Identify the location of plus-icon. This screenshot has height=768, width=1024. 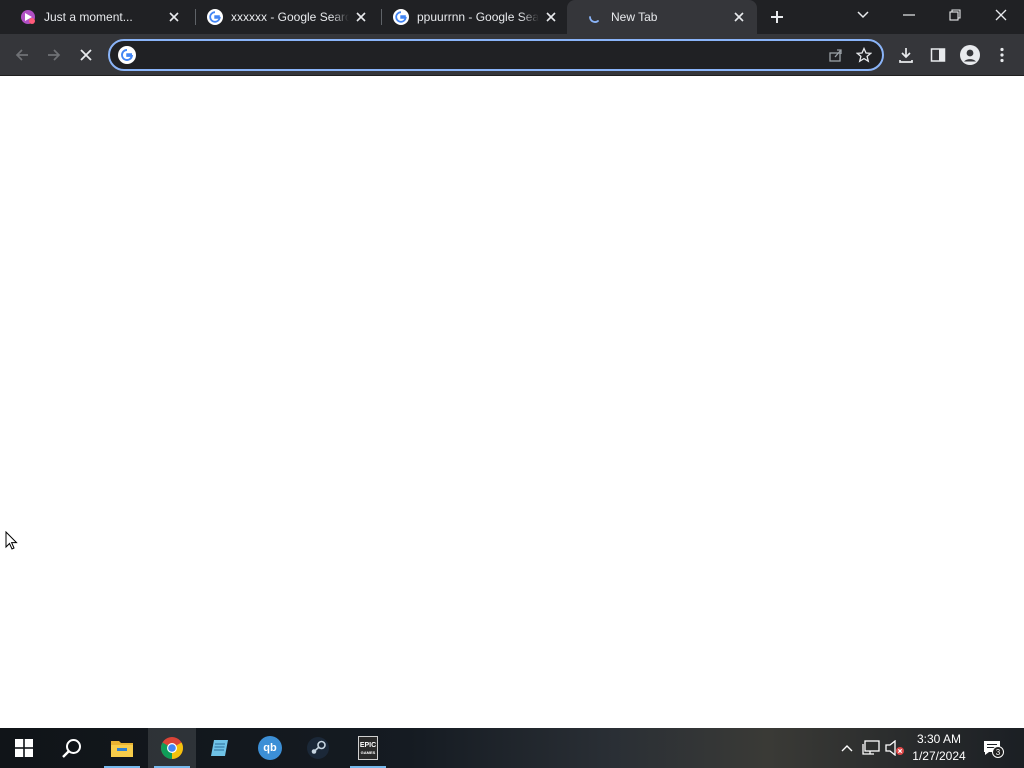
(777, 17).